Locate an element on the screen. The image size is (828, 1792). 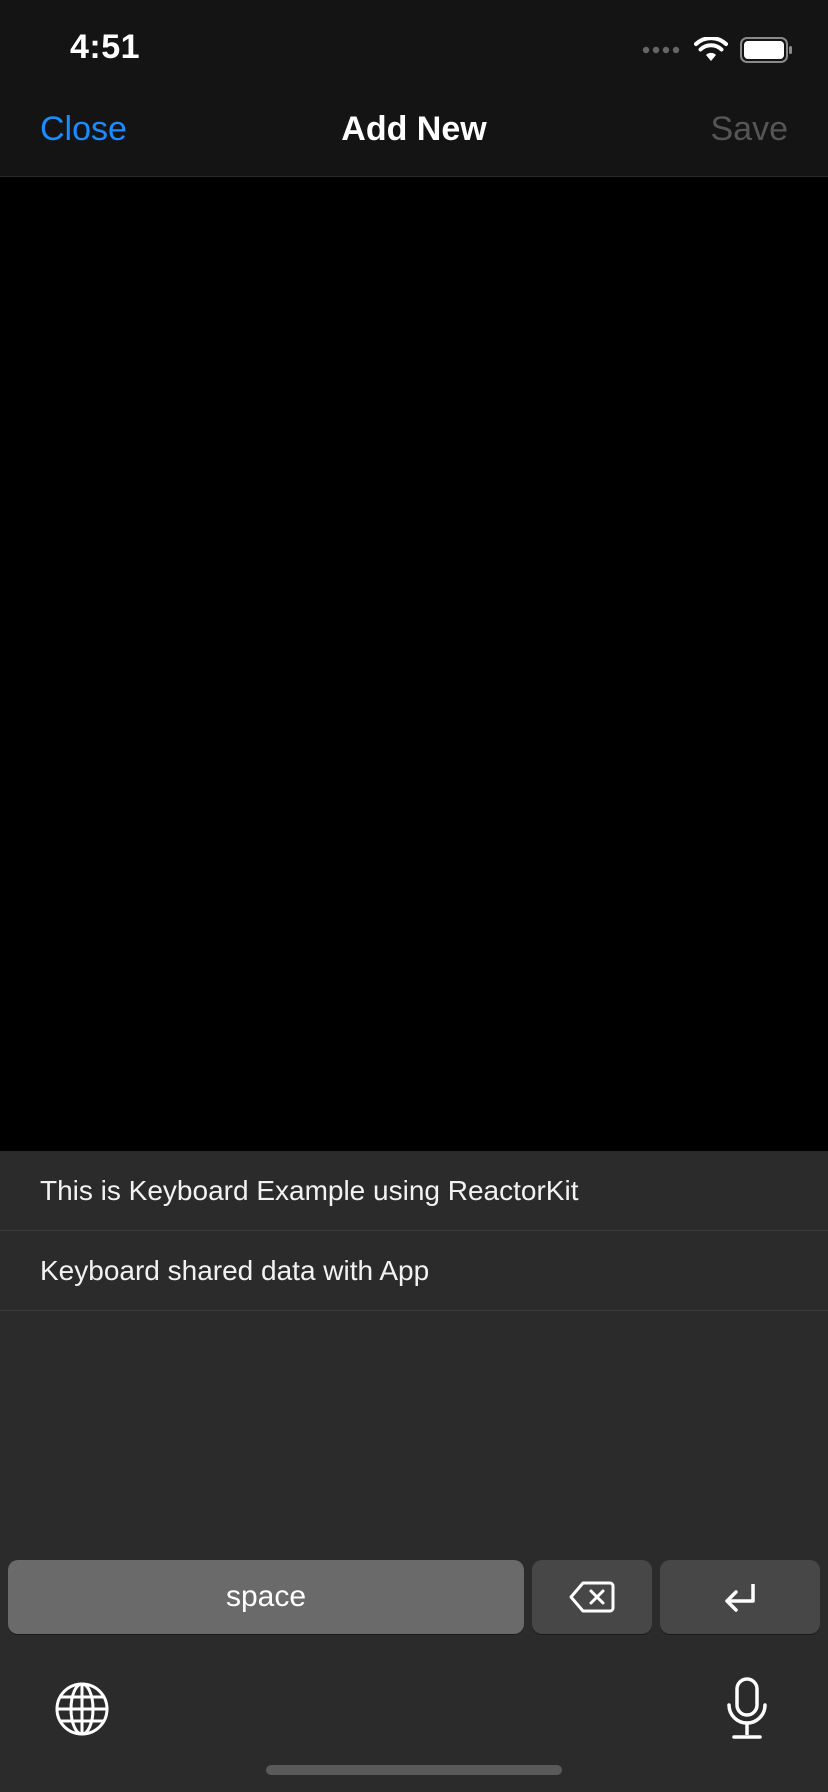
delete-icon is located at coordinates (592, 1597).